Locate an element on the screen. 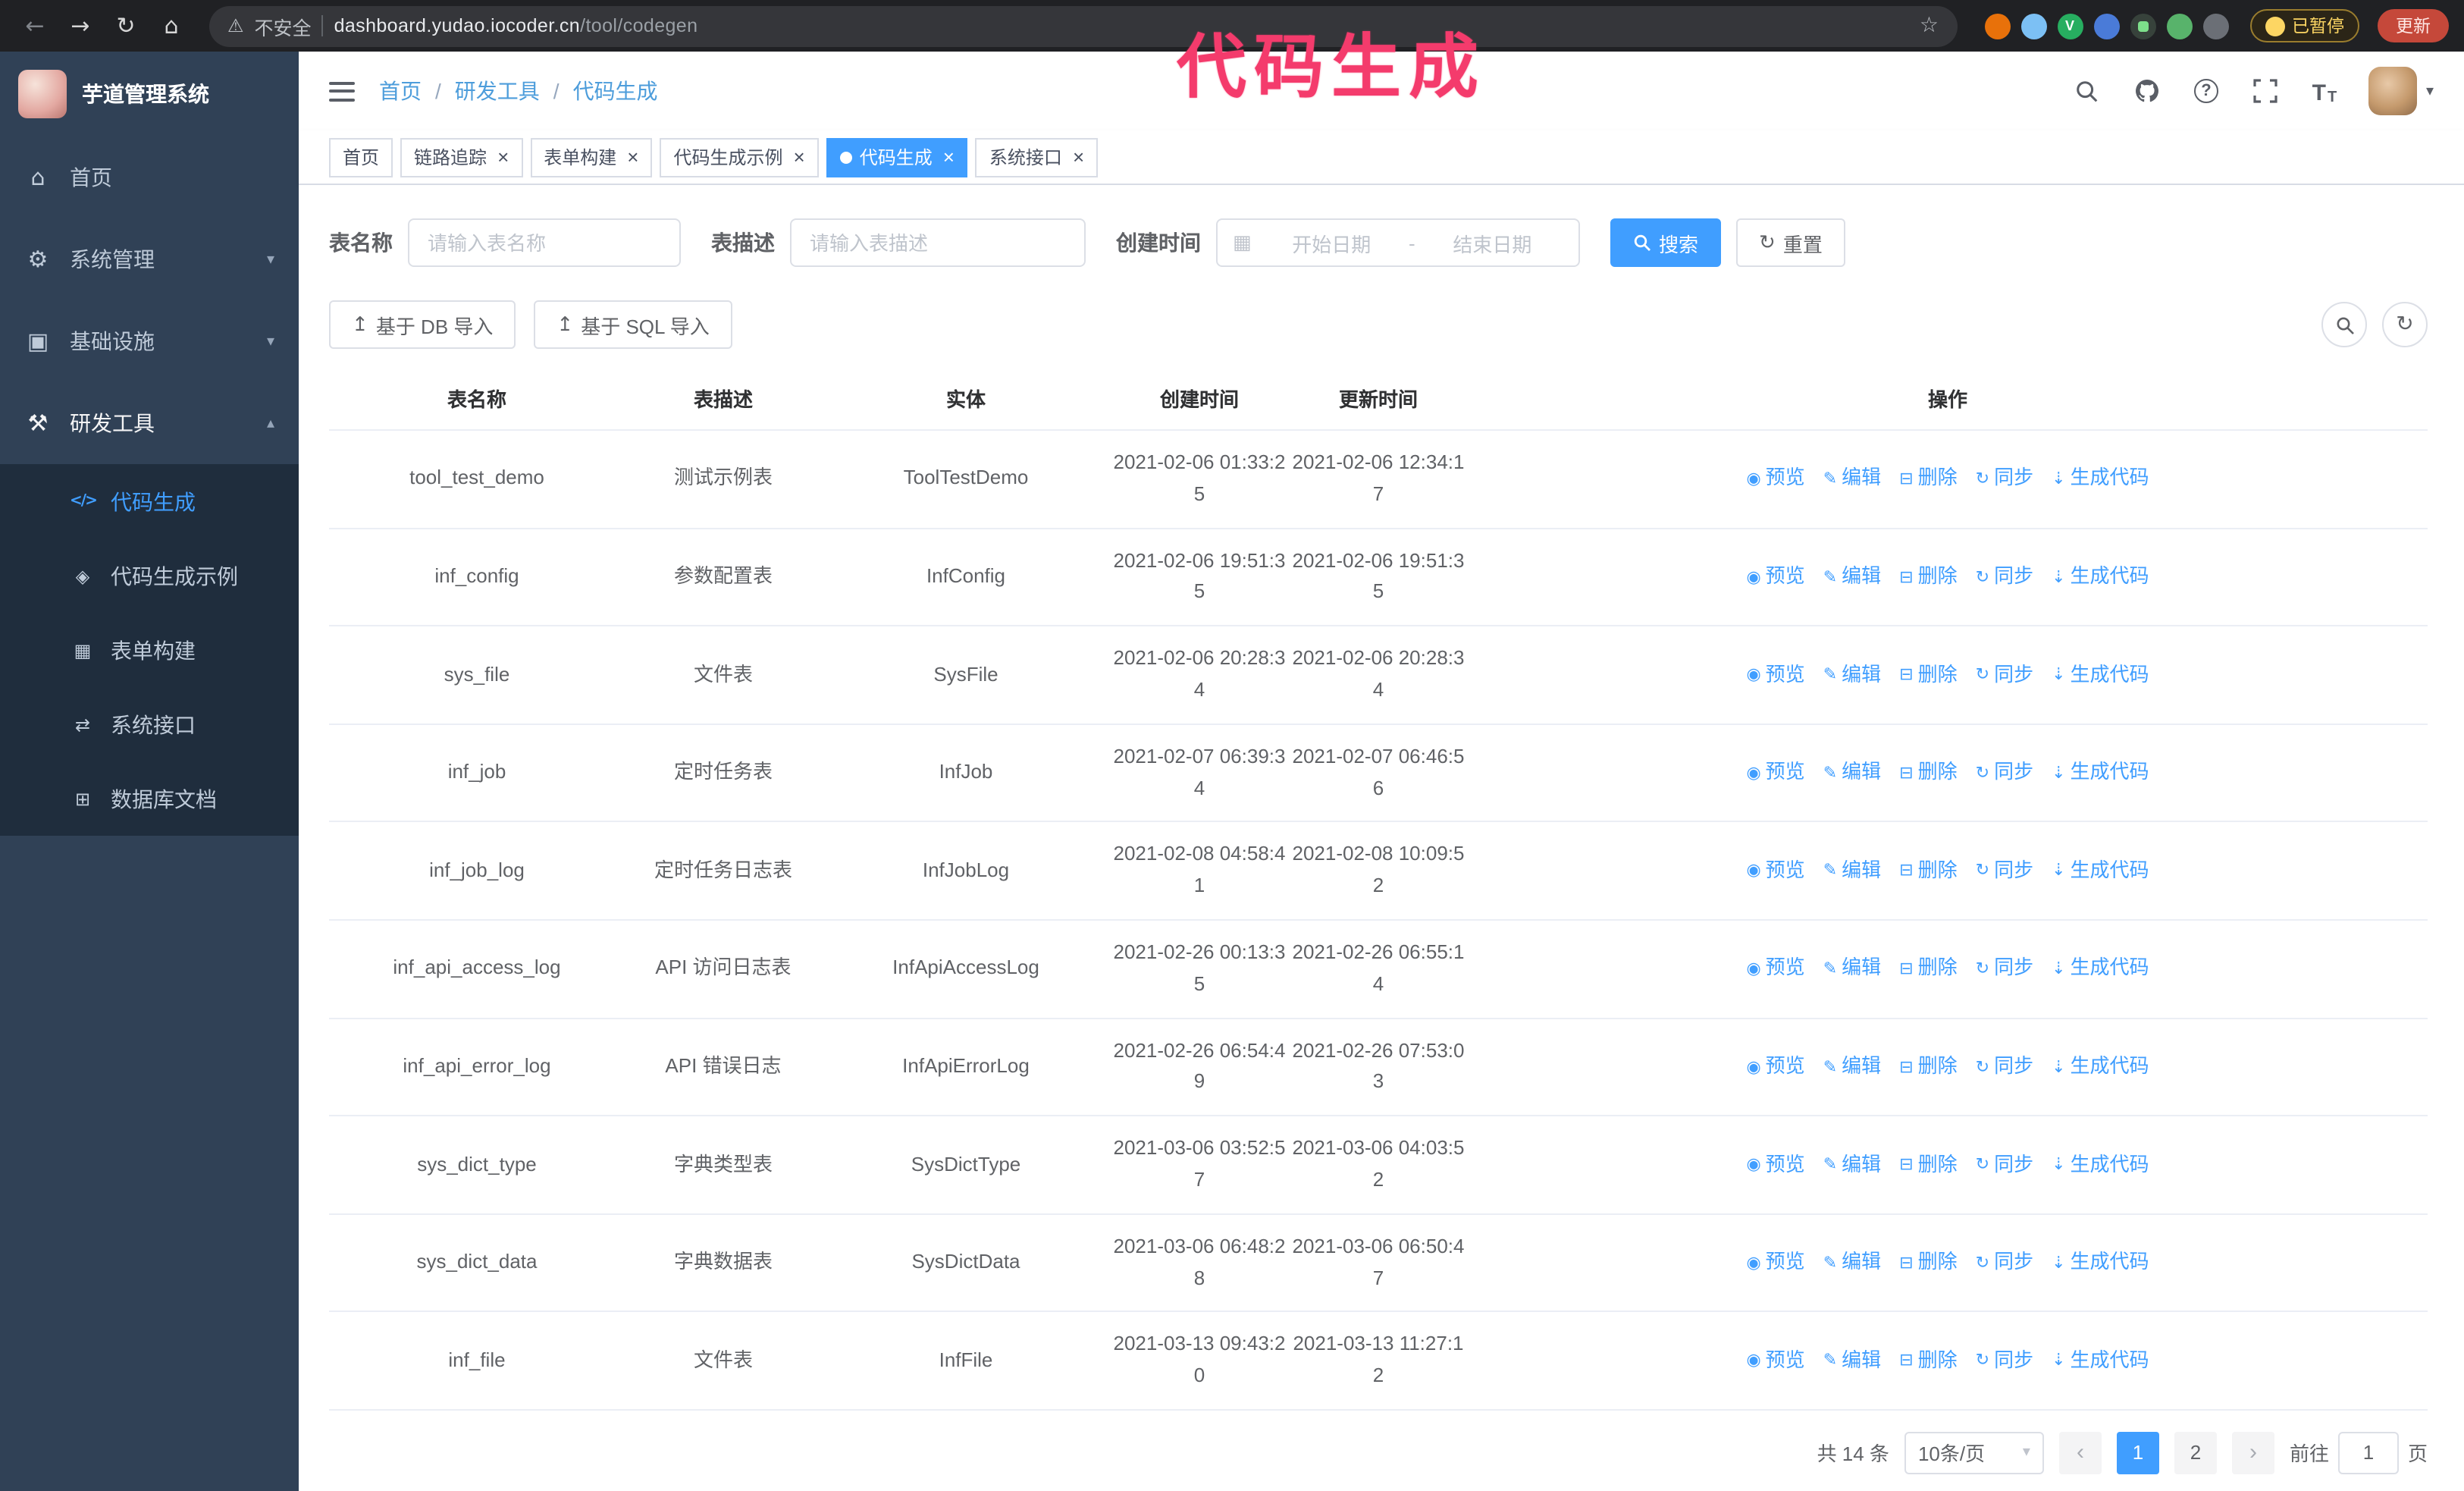 The height and width of the screenshot is (1491, 2464). goto-page-input is located at coordinates (2368, 1452).